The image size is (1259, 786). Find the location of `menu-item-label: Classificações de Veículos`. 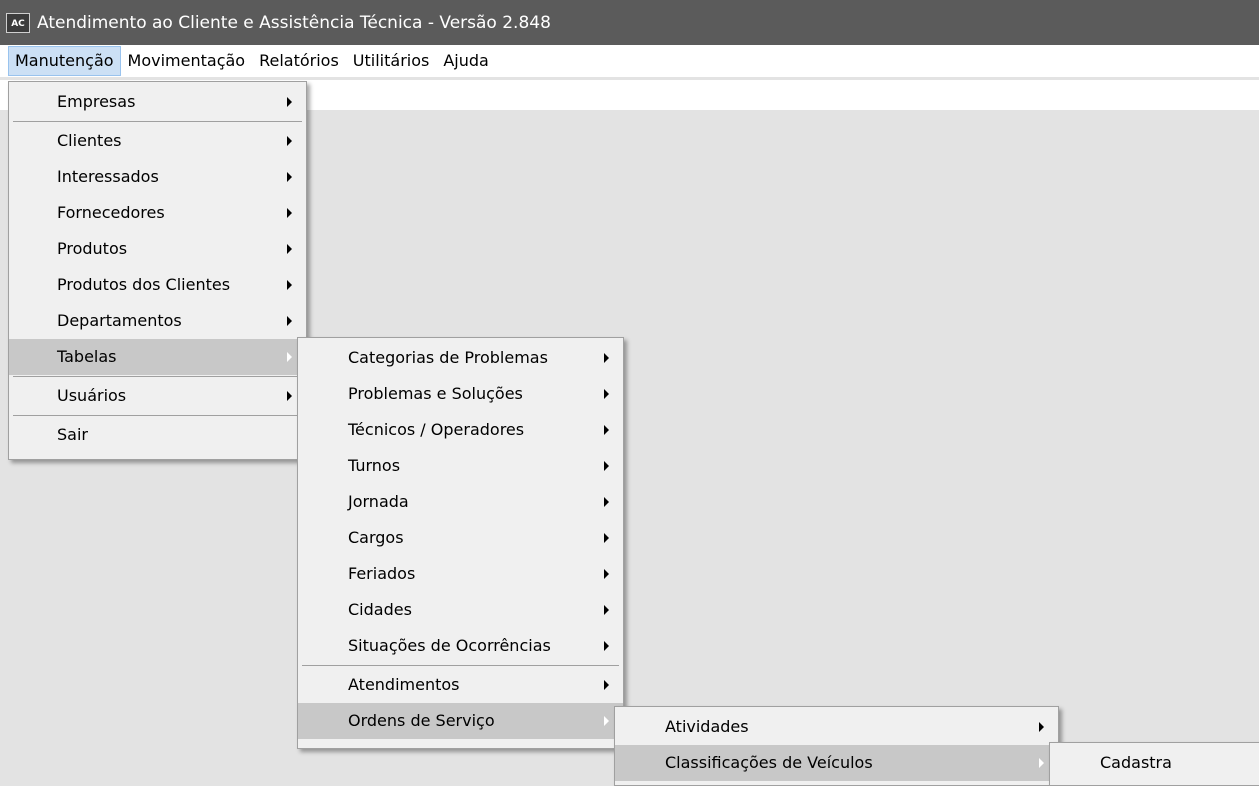

menu-item-label: Classificações de Veículos is located at coordinates (769, 762).